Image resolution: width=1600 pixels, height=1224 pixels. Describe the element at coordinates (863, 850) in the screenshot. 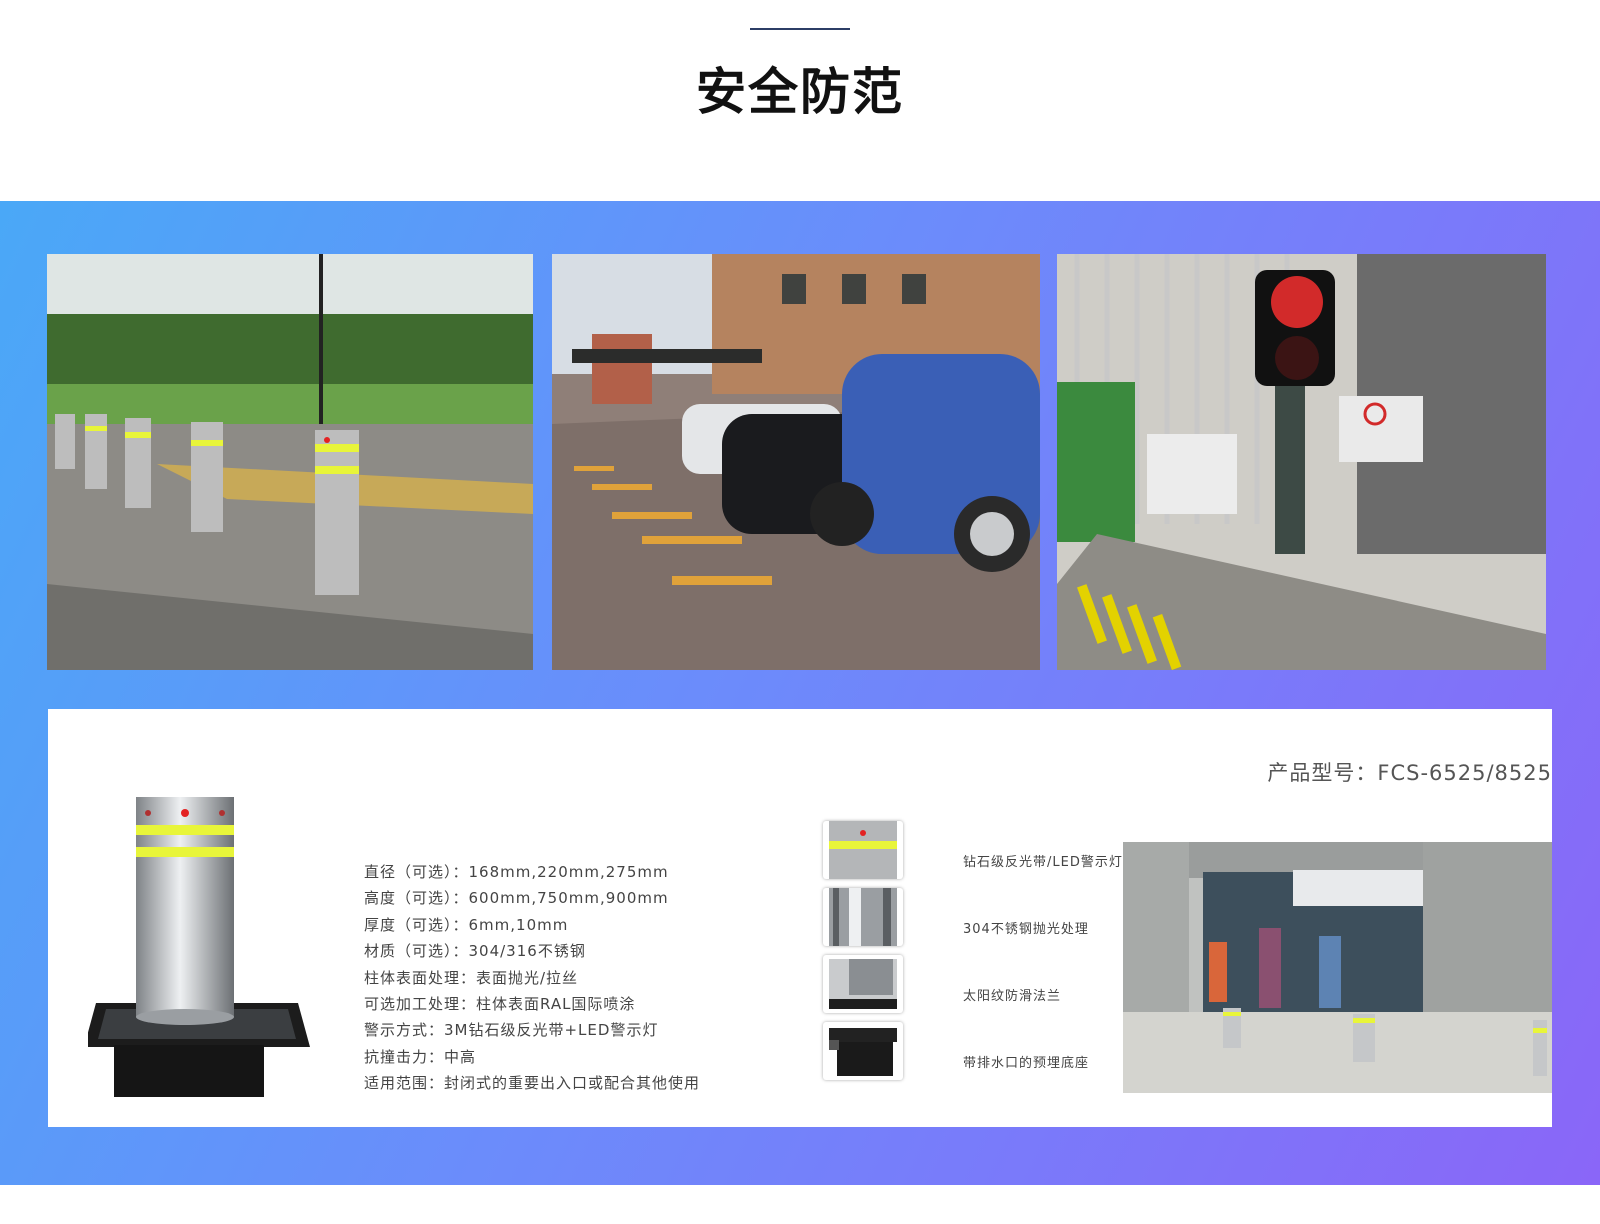

I see `reflective-band-led-icon` at that location.